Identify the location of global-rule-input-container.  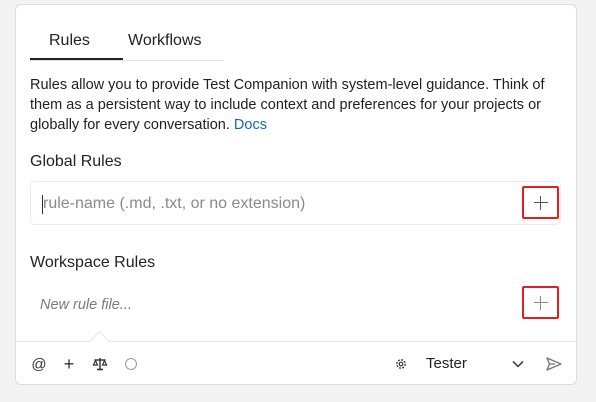
(295, 203).